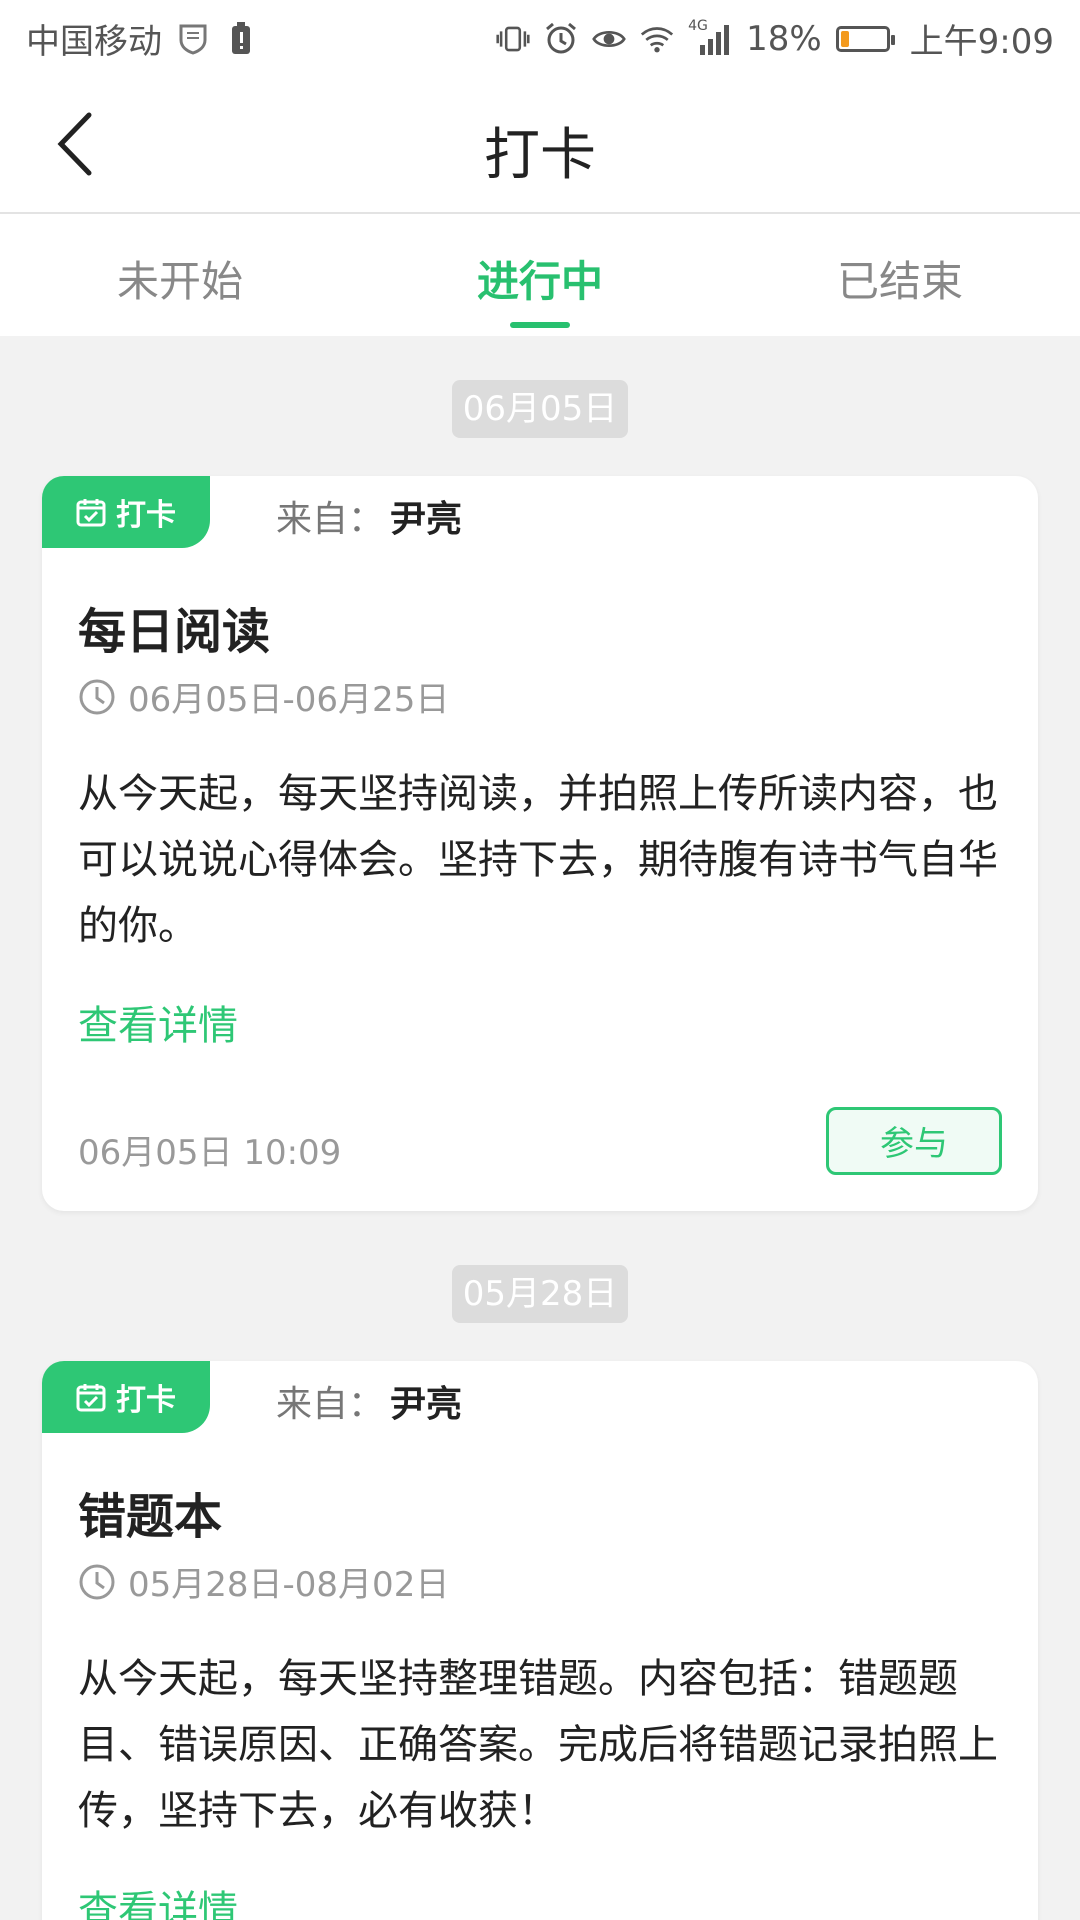  I want to click on app-header: 打卡, so click(540, 144).